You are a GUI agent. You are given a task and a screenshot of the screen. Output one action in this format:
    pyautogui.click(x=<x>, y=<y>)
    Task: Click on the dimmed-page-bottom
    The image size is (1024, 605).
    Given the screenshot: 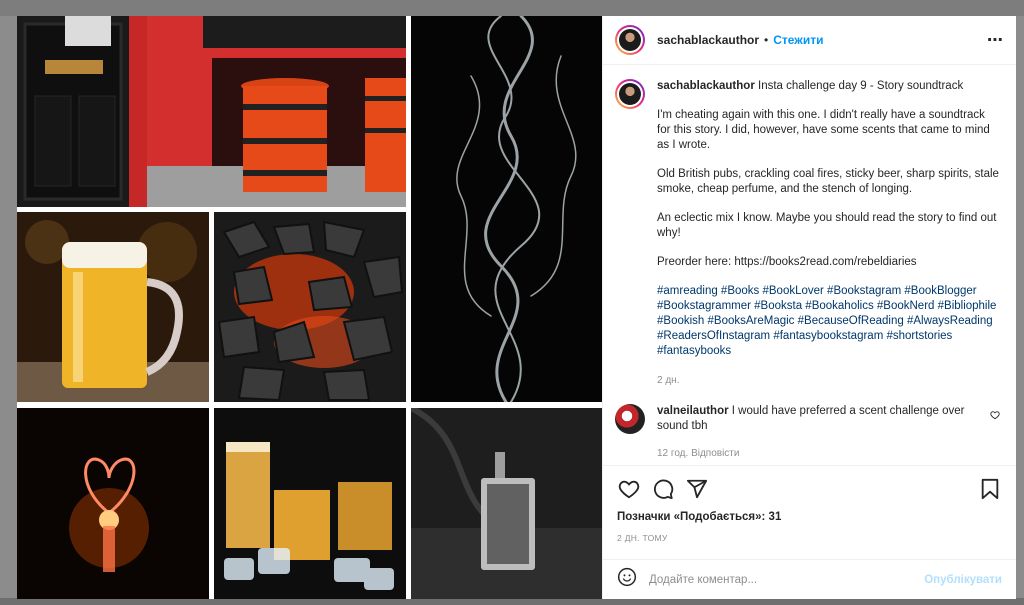 What is the action you would take?
    pyautogui.click(x=512, y=601)
    